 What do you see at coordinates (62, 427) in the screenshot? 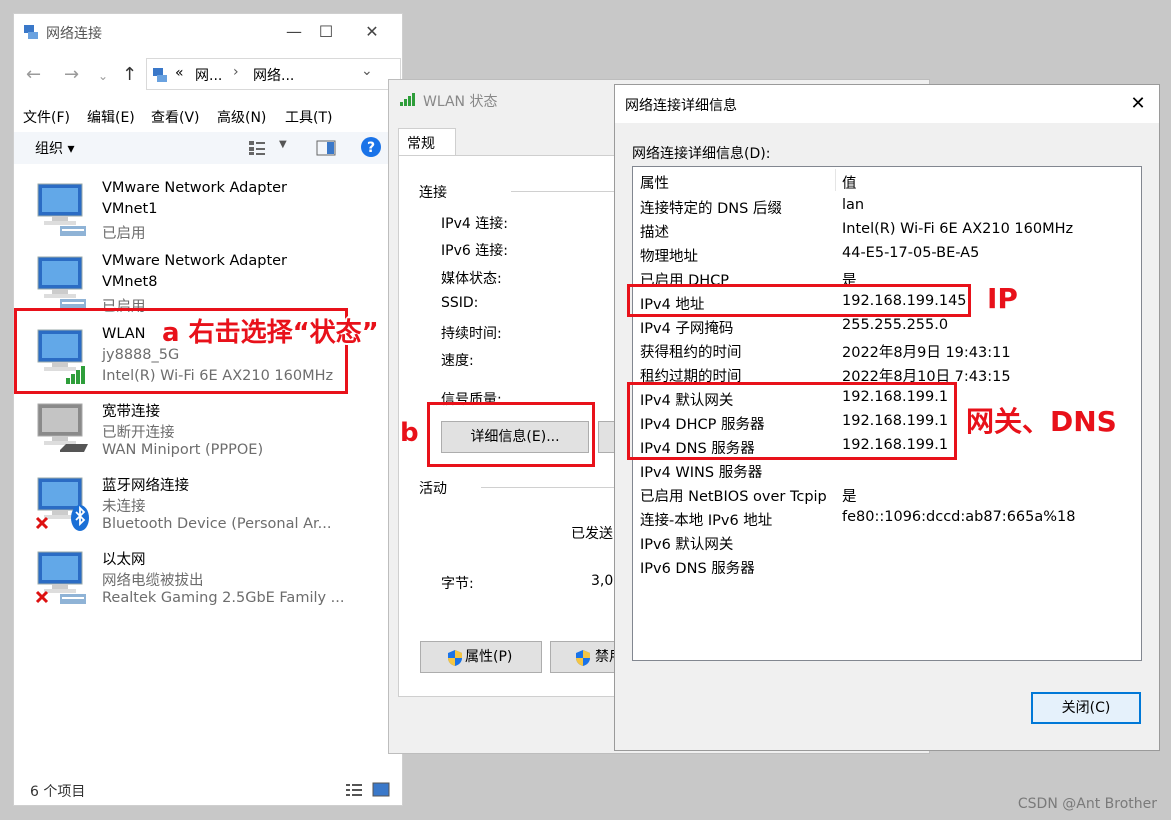
I see `broadband-icon` at bounding box center [62, 427].